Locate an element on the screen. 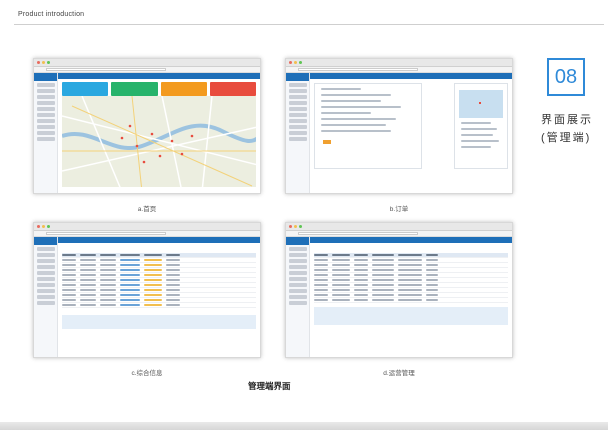 The width and height of the screenshot is (608, 430). order-form-panel is located at coordinates (368, 126).